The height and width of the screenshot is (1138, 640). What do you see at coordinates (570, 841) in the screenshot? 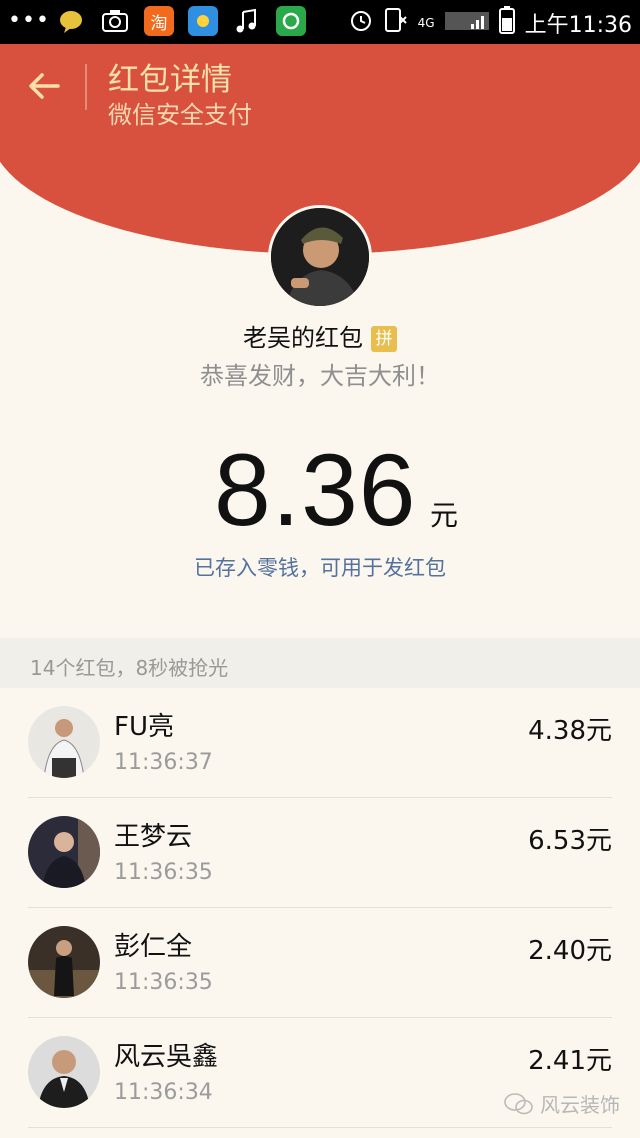
I see `claim-amount: 6.53元` at bounding box center [570, 841].